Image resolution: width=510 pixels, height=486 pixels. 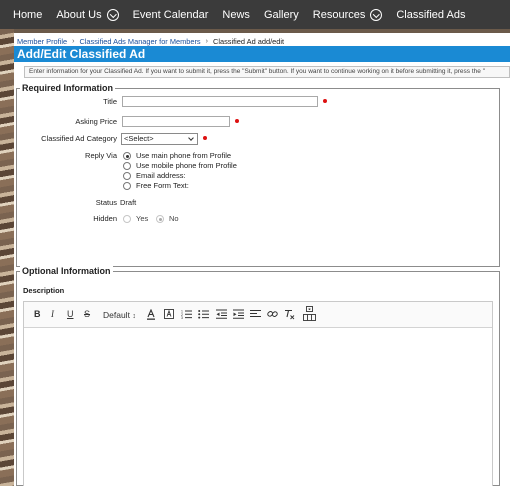 What do you see at coordinates (70, 314) in the screenshot?
I see `underline-icon: U` at bounding box center [70, 314].